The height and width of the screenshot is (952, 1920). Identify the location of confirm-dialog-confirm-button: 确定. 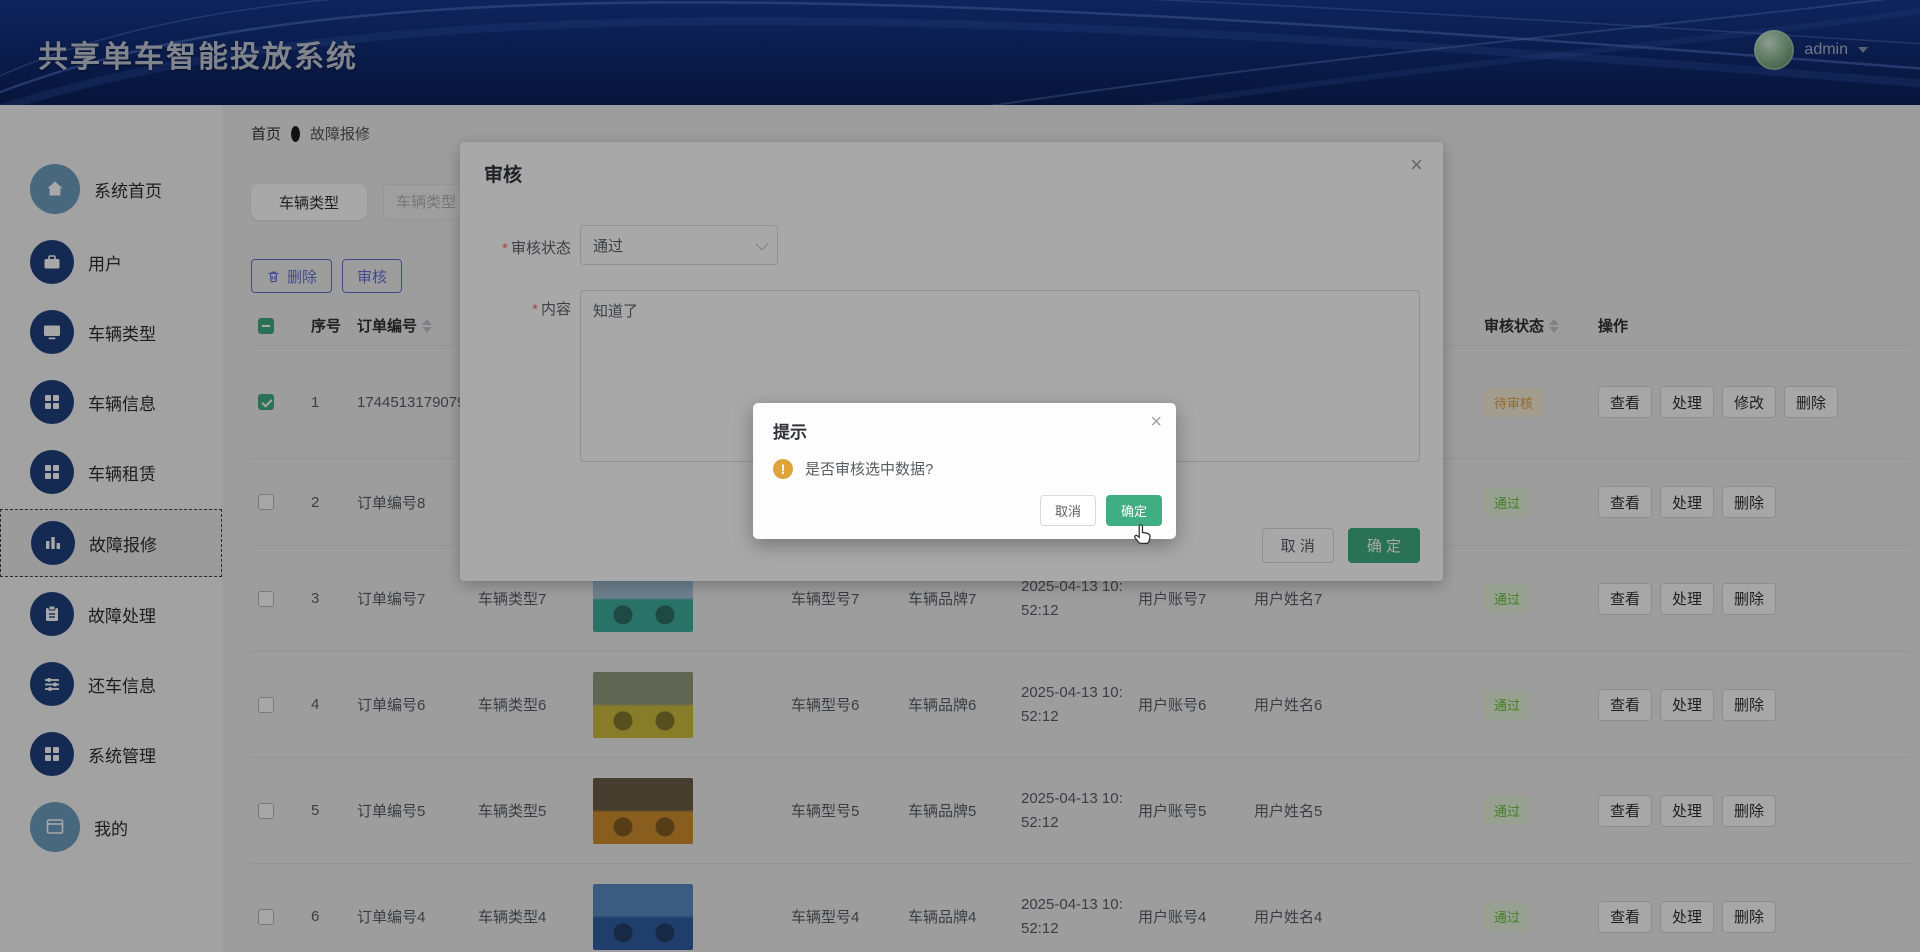
(1133, 510).